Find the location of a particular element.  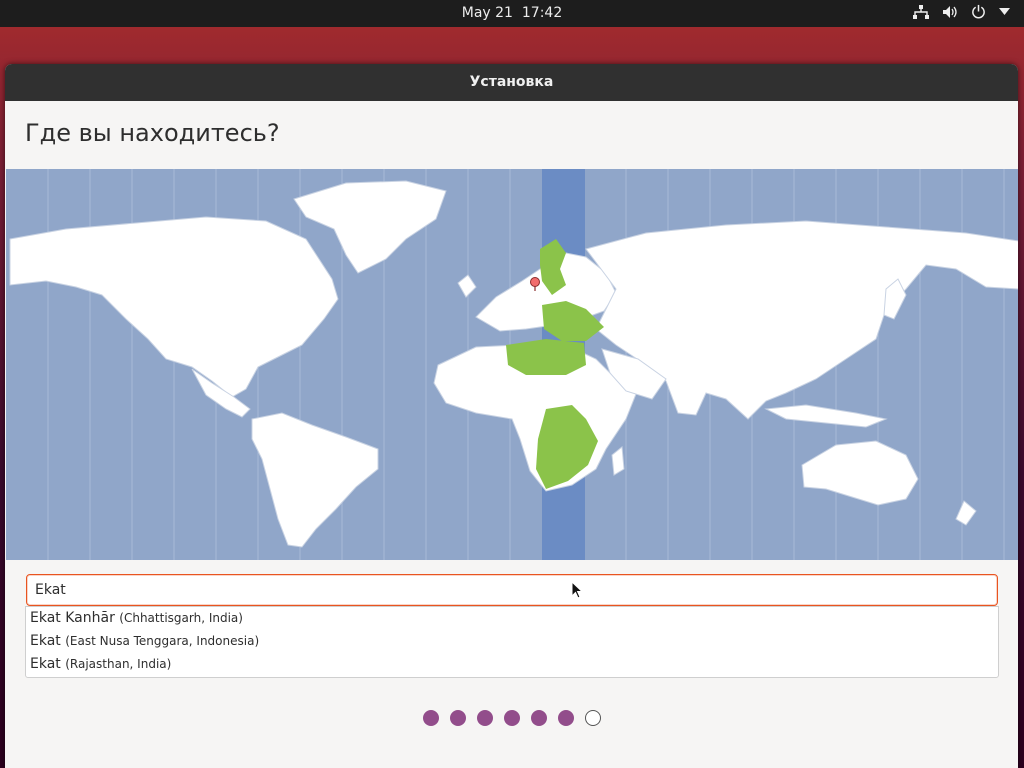

progress-dots is located at coordinates (511, 718).